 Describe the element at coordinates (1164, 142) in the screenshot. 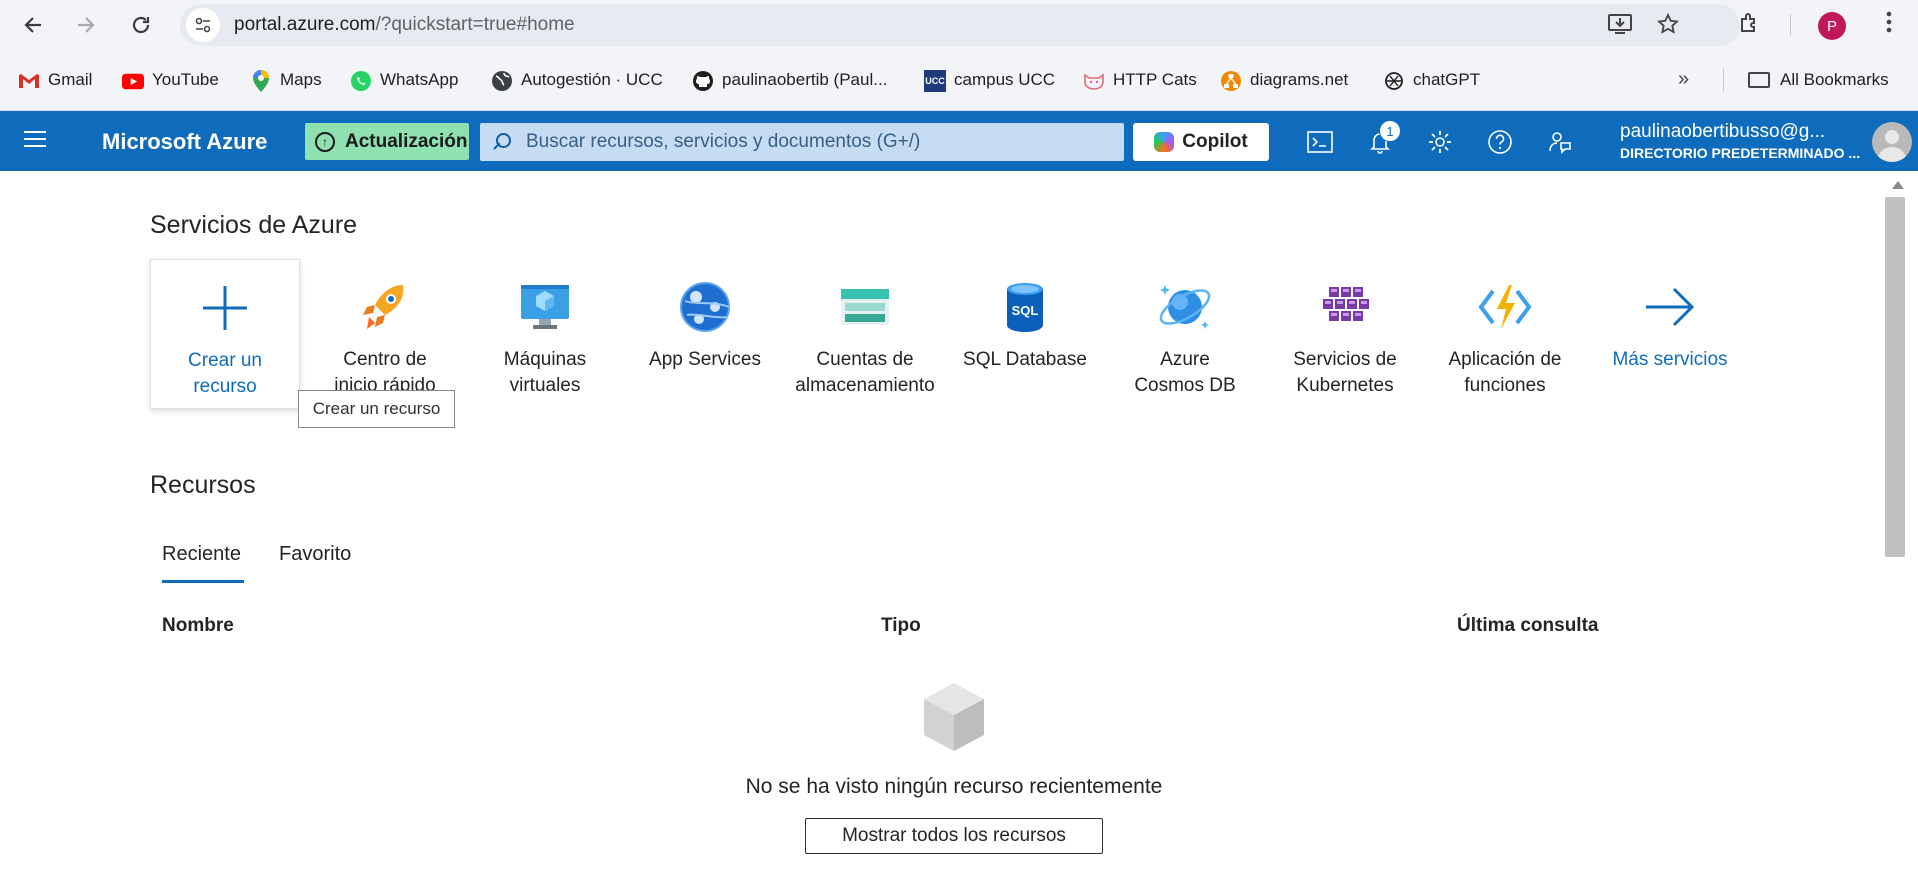

I see `copilot-icon` at that location.